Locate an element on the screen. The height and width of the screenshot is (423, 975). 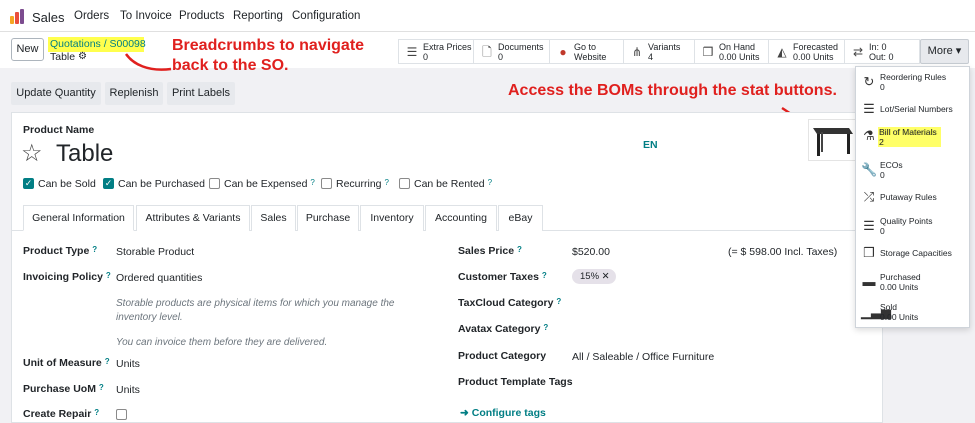
stat-extra-prices: ☰ Extra Prices 0 is located at coordinates (436, 51).